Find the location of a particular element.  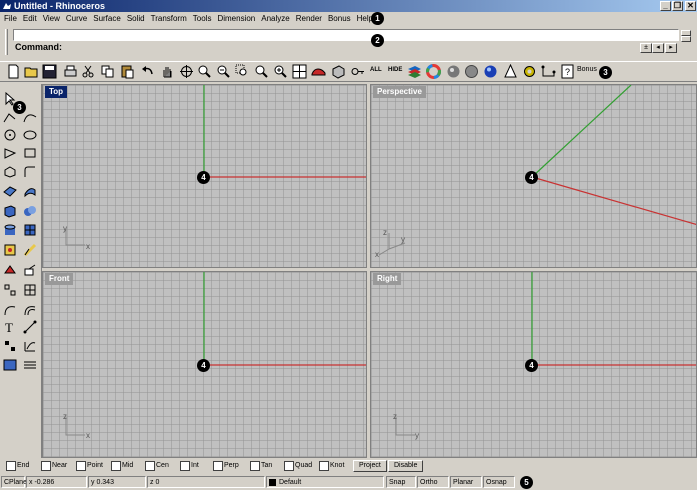

menu-edit: Edit is located at coordinates (30, 19).